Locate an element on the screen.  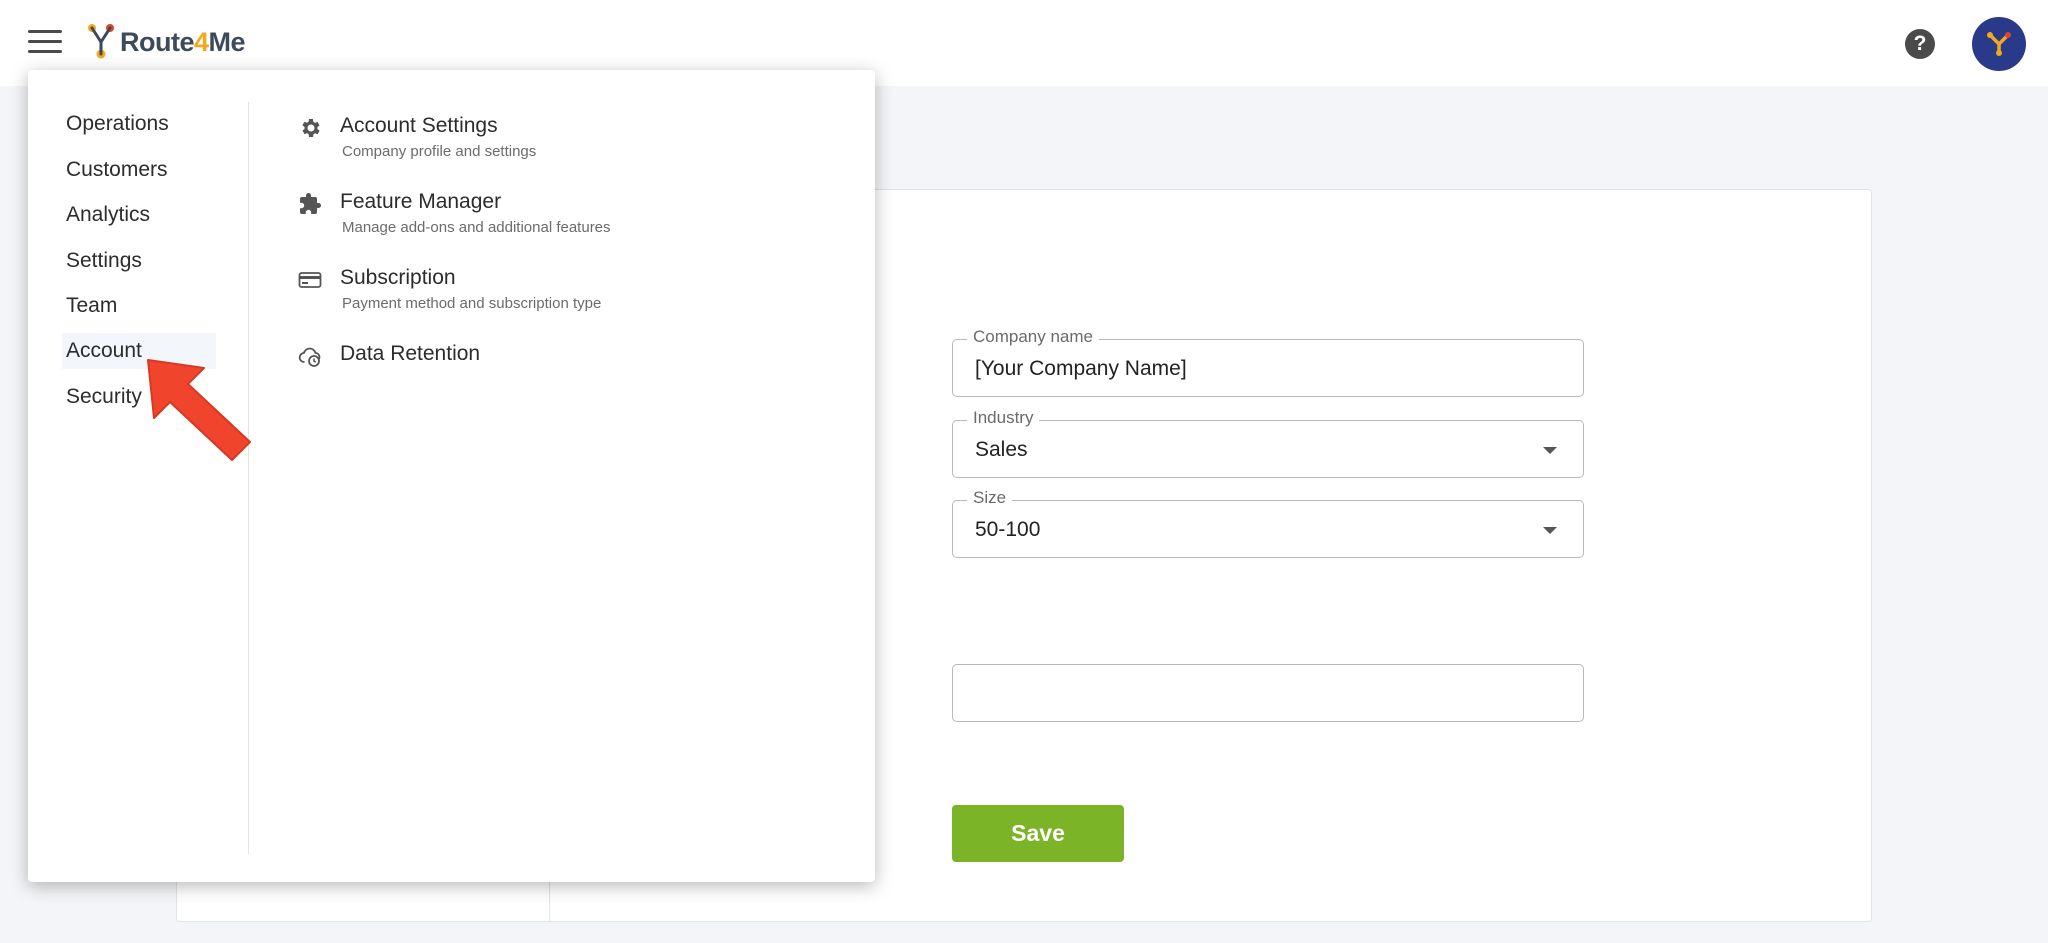
company-name-value: [Your Company Name] is located at coordinates (1081, 368).